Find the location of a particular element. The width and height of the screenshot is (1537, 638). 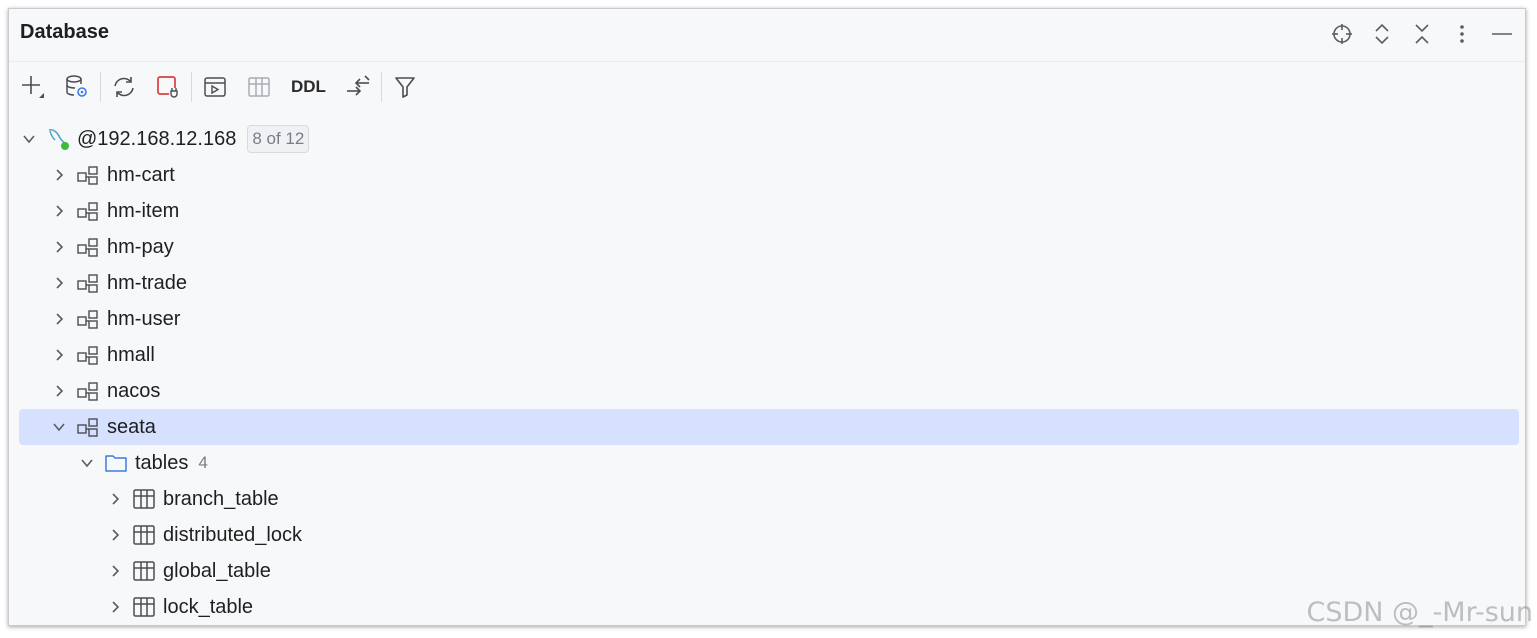

mysql-connection-icon is located at coordinates (58, 139).